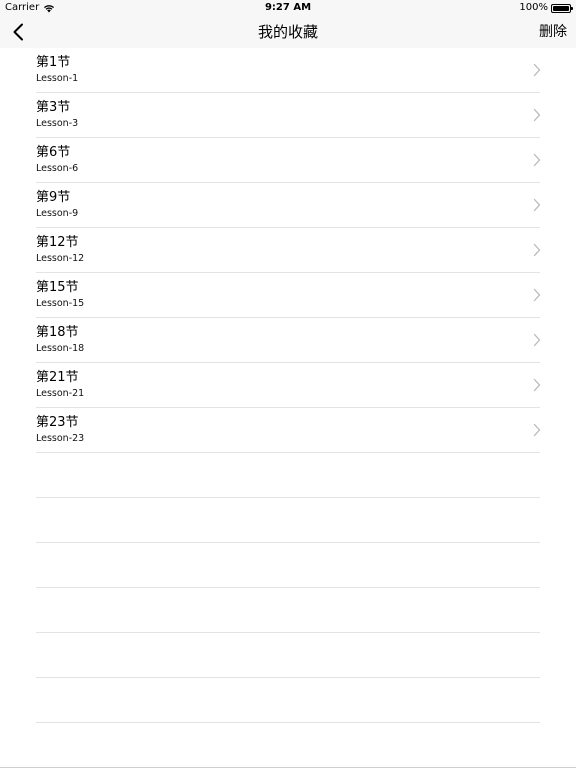  I want to click on list-item: 第18节 Lesson-18, so click(288, 340).